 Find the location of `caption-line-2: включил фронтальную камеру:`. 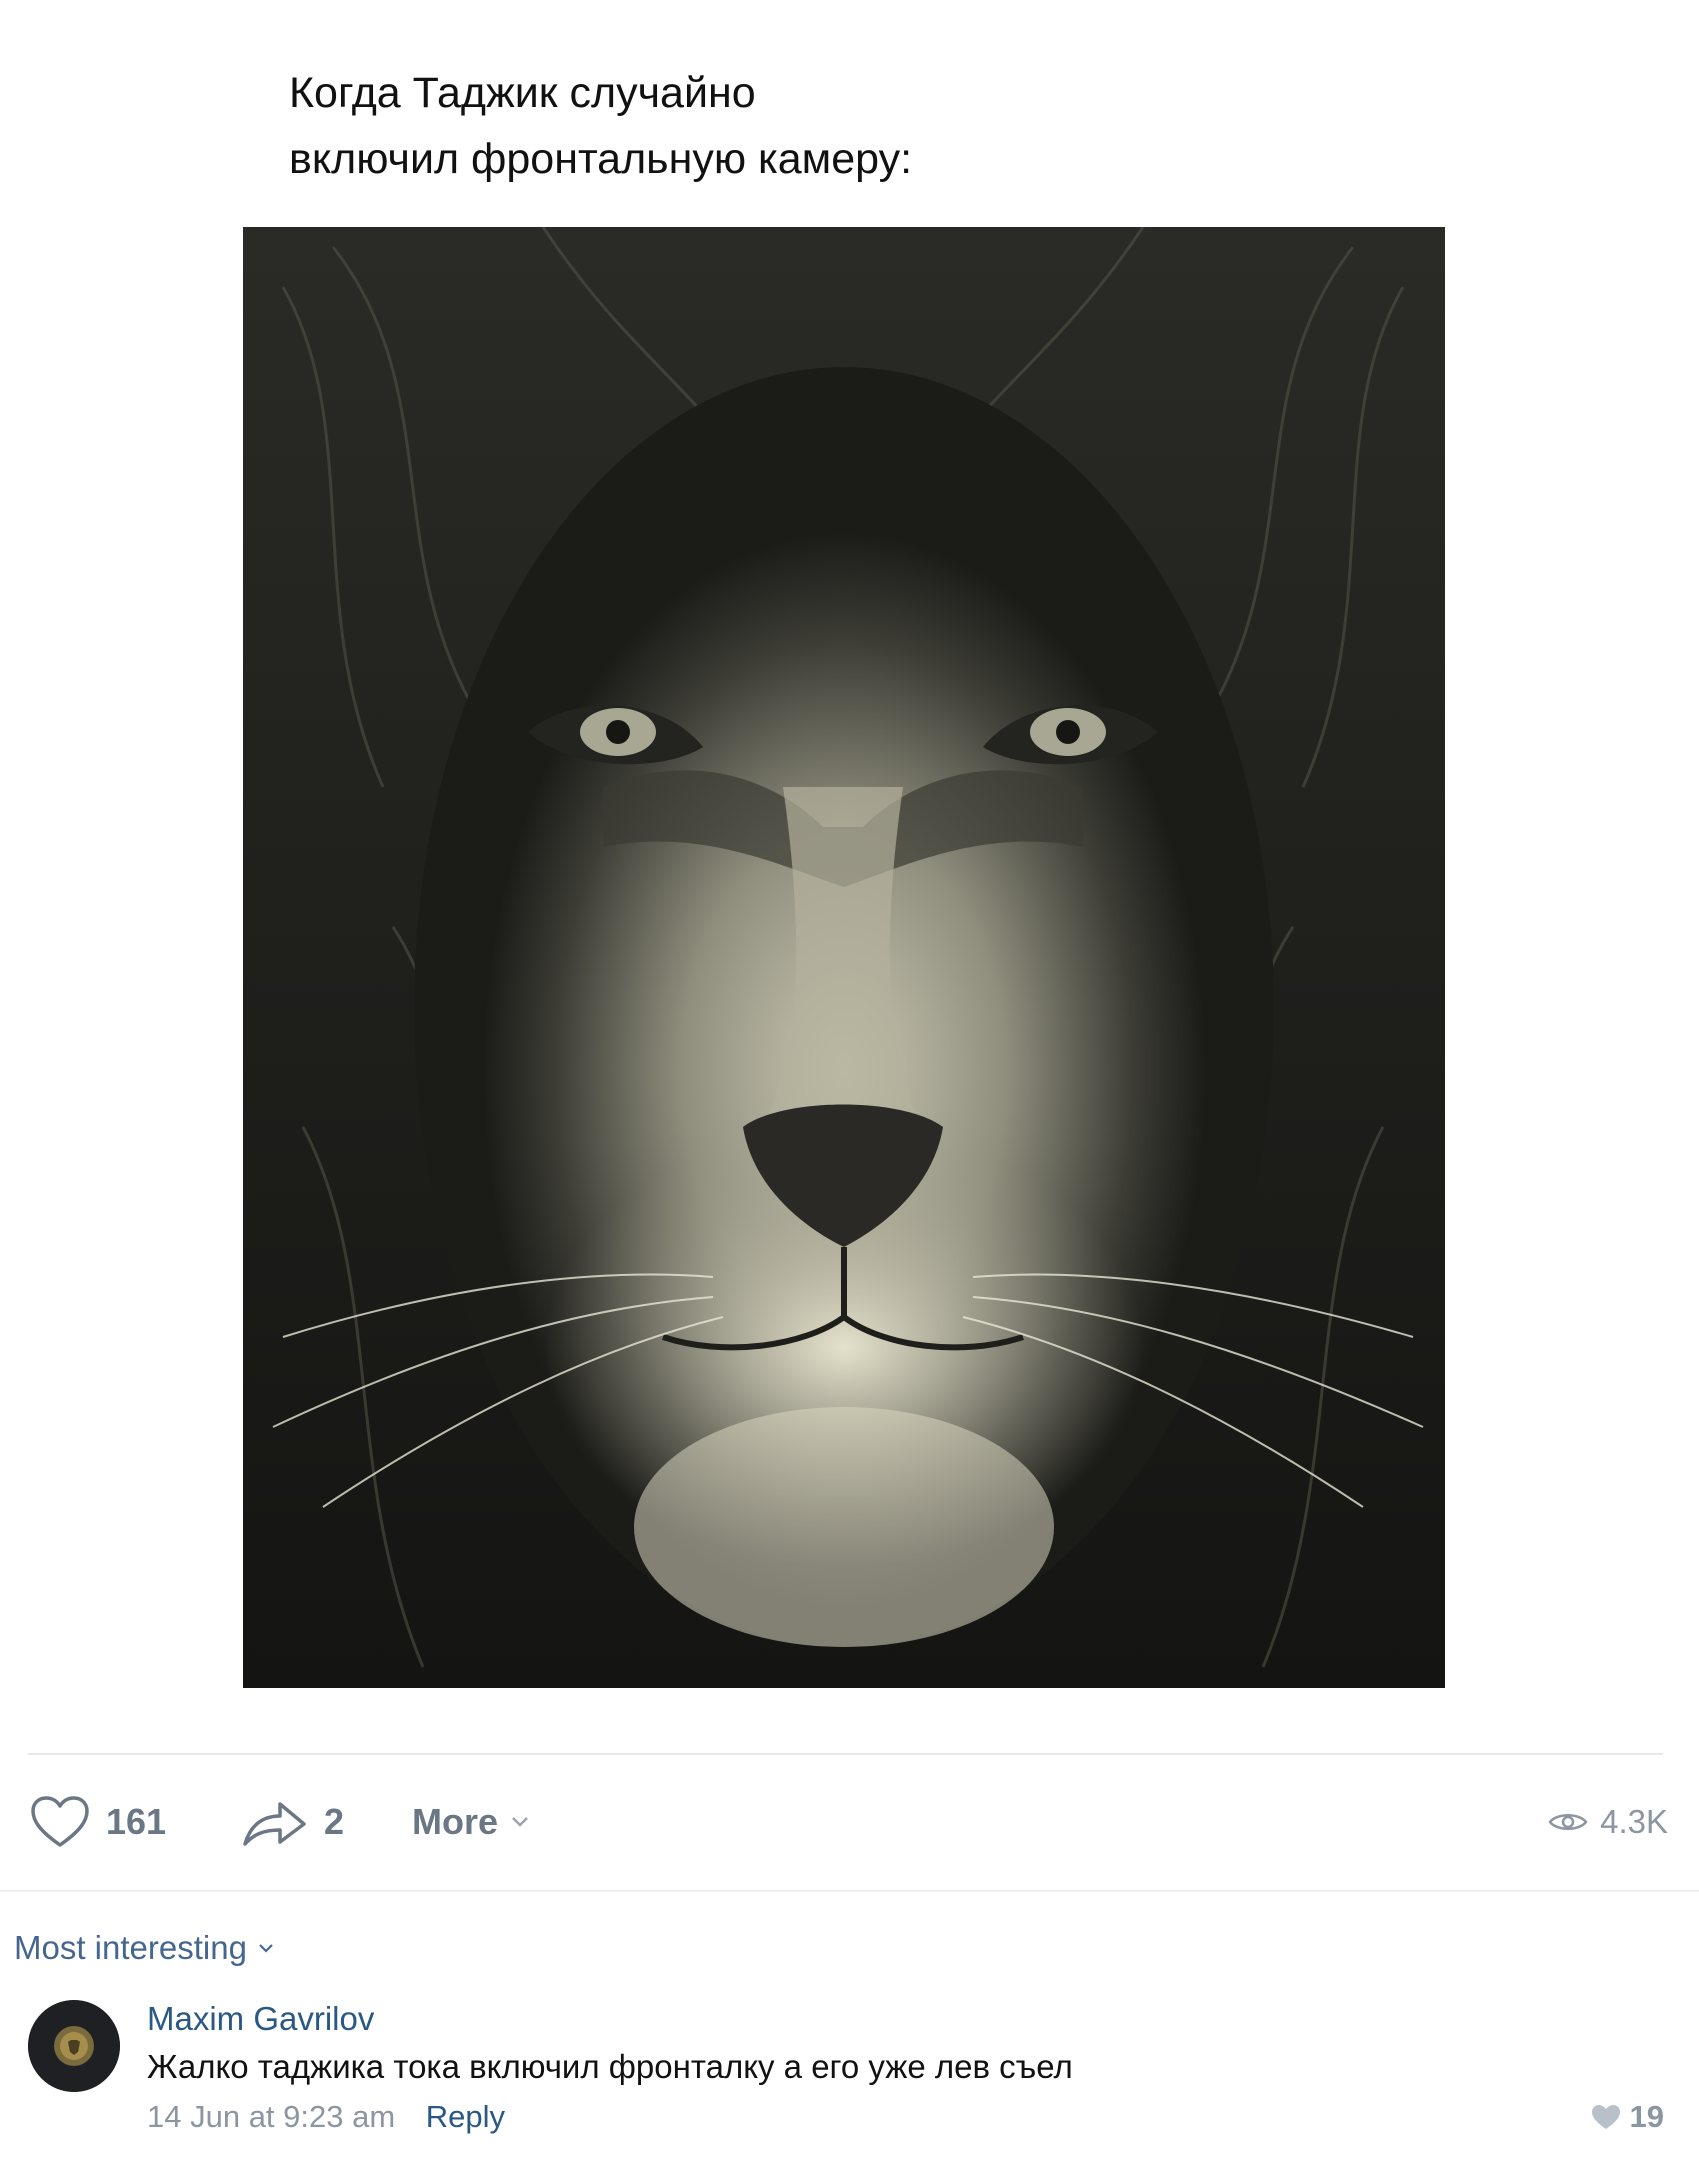

caption-line-2: включил фронтальную камеру: is located at coordinates (601, 159).